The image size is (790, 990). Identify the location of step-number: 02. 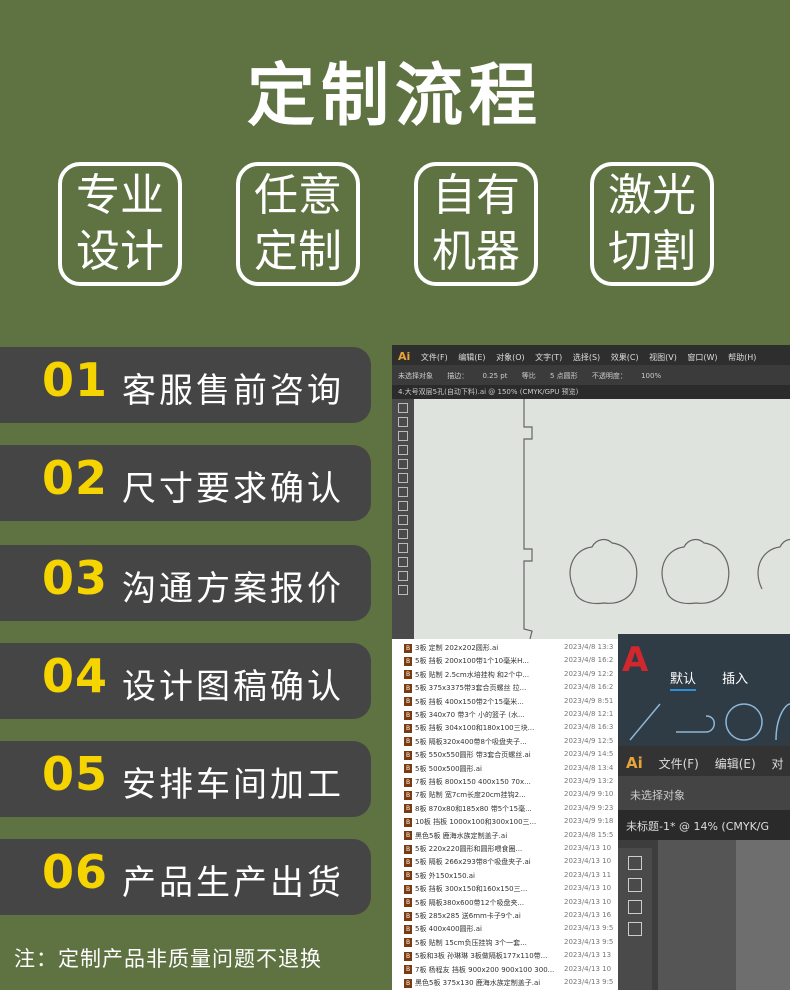
(75, 478).